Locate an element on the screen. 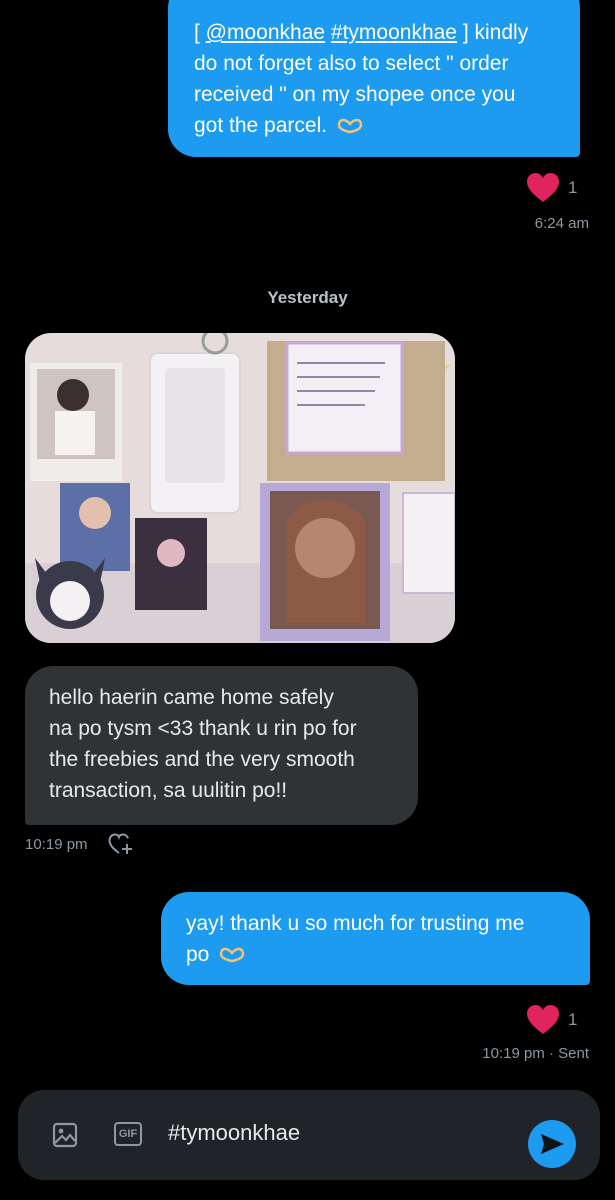  hashtag-link: #tymoonkhae is located at coordinates (394, 32).